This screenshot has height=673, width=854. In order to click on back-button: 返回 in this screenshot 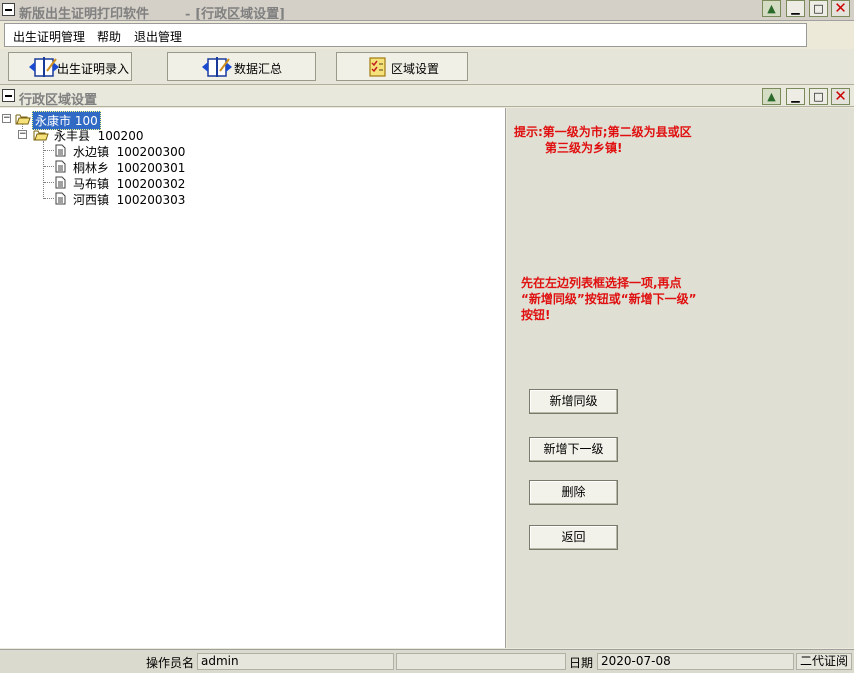, I will do `click(573, 537)`.